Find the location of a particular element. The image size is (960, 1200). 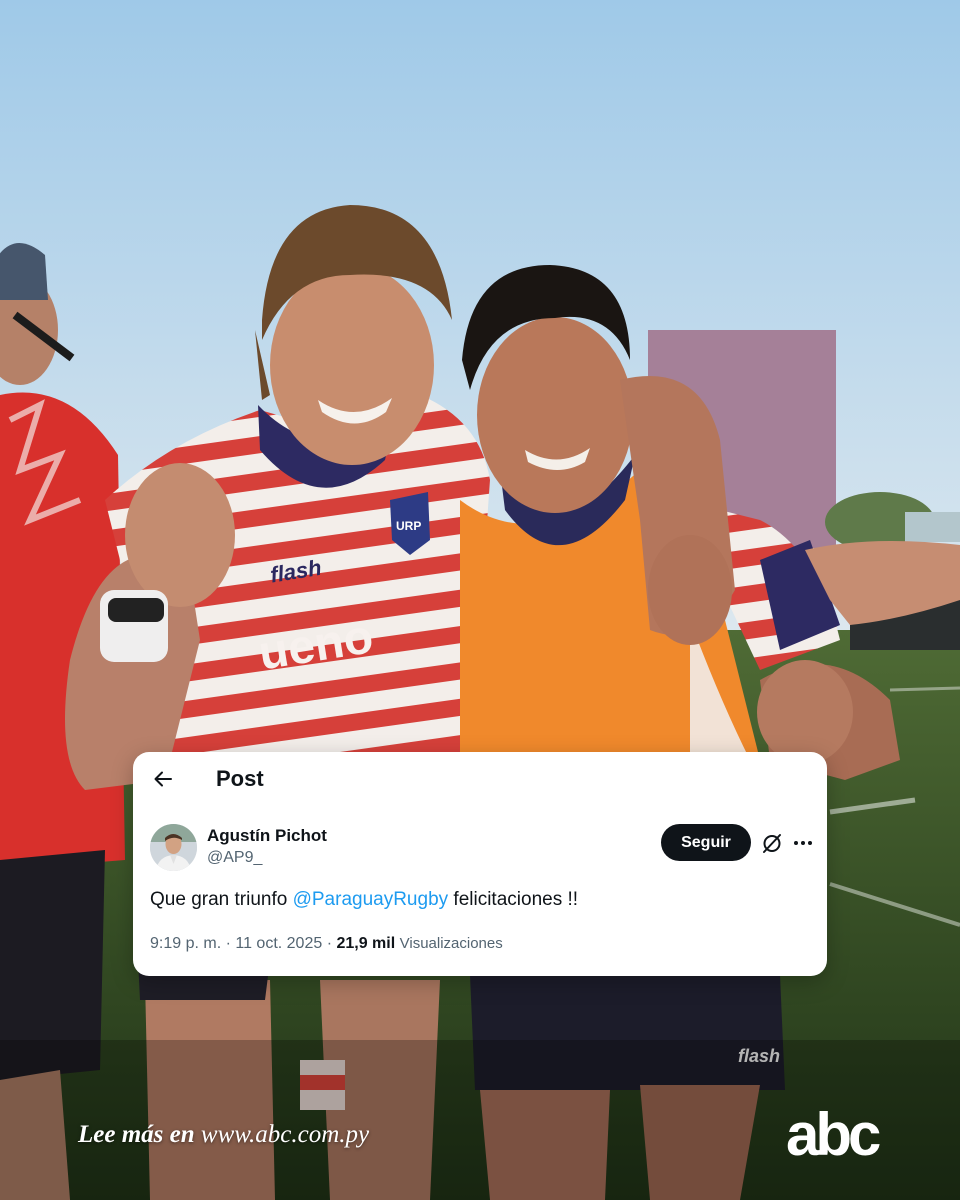

svg-text: URP is located at coordinates (408, 526).